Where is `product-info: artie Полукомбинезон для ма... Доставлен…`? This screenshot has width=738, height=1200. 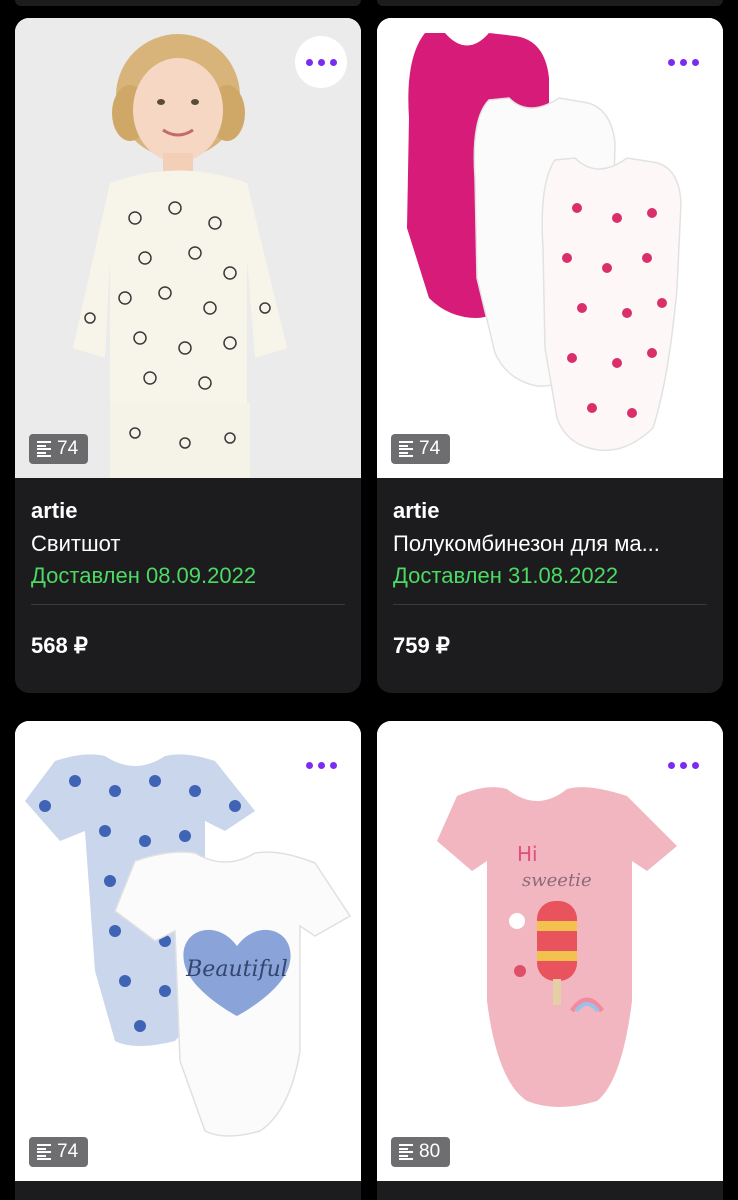
product-info: artie Полукомбинезон для ма... Доставлен… is located at coordinates (550, 585).